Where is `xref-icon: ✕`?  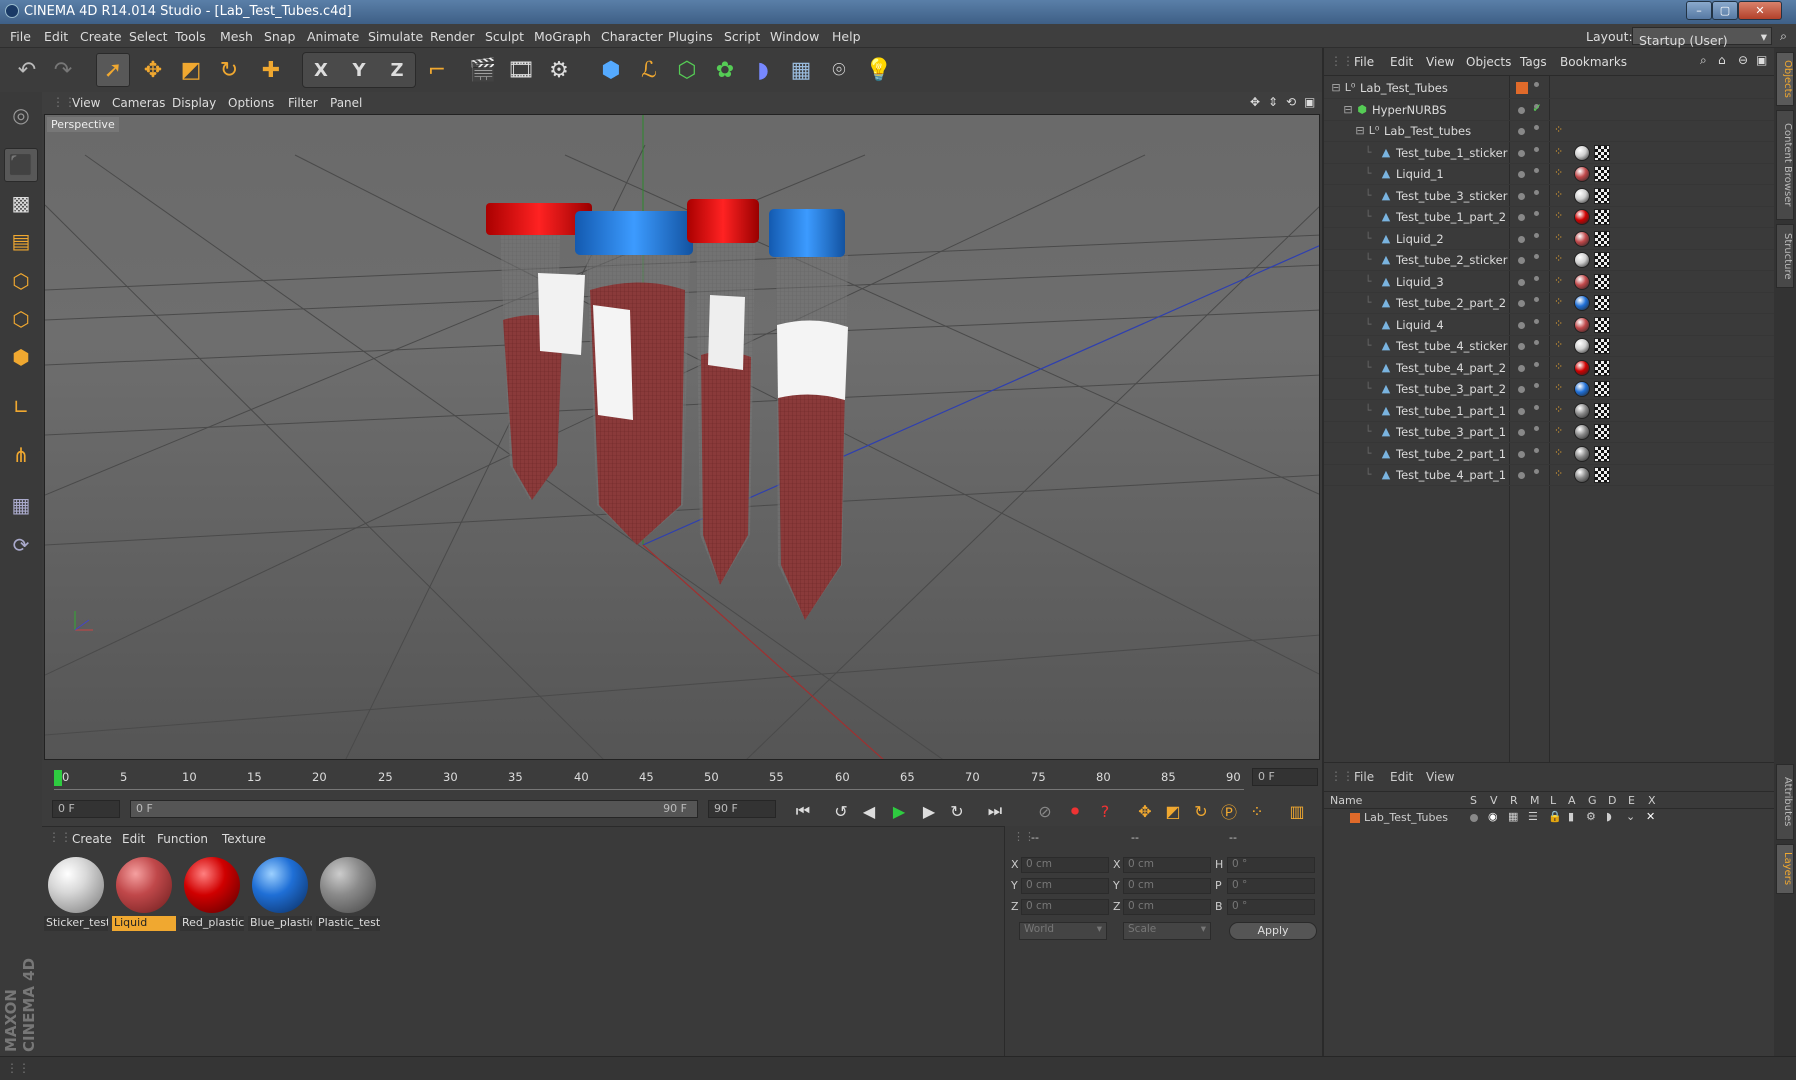
xref-icon: ✕ is located at coordinates (1650, 816).